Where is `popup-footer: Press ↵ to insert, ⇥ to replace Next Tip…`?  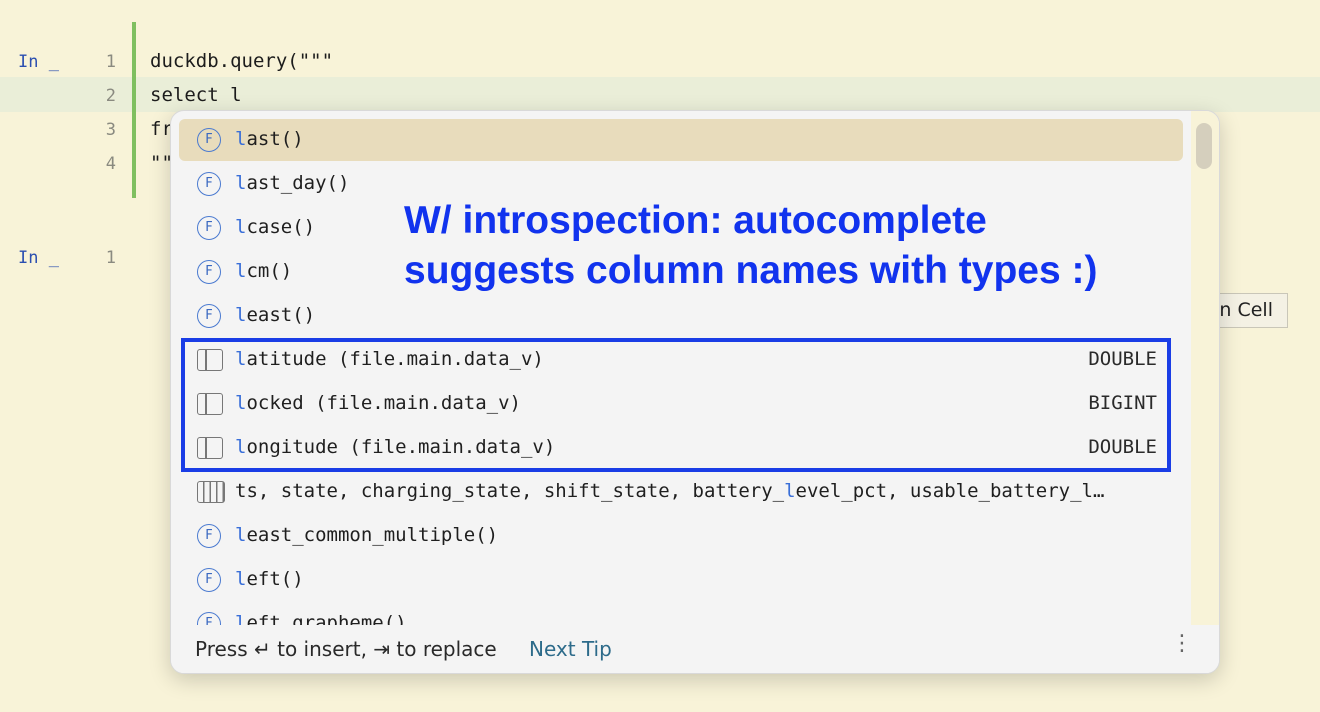 popup-footer: Press ↵ to insert, ⇥ to replace Next Tip… is located at coordinates (695, 649).